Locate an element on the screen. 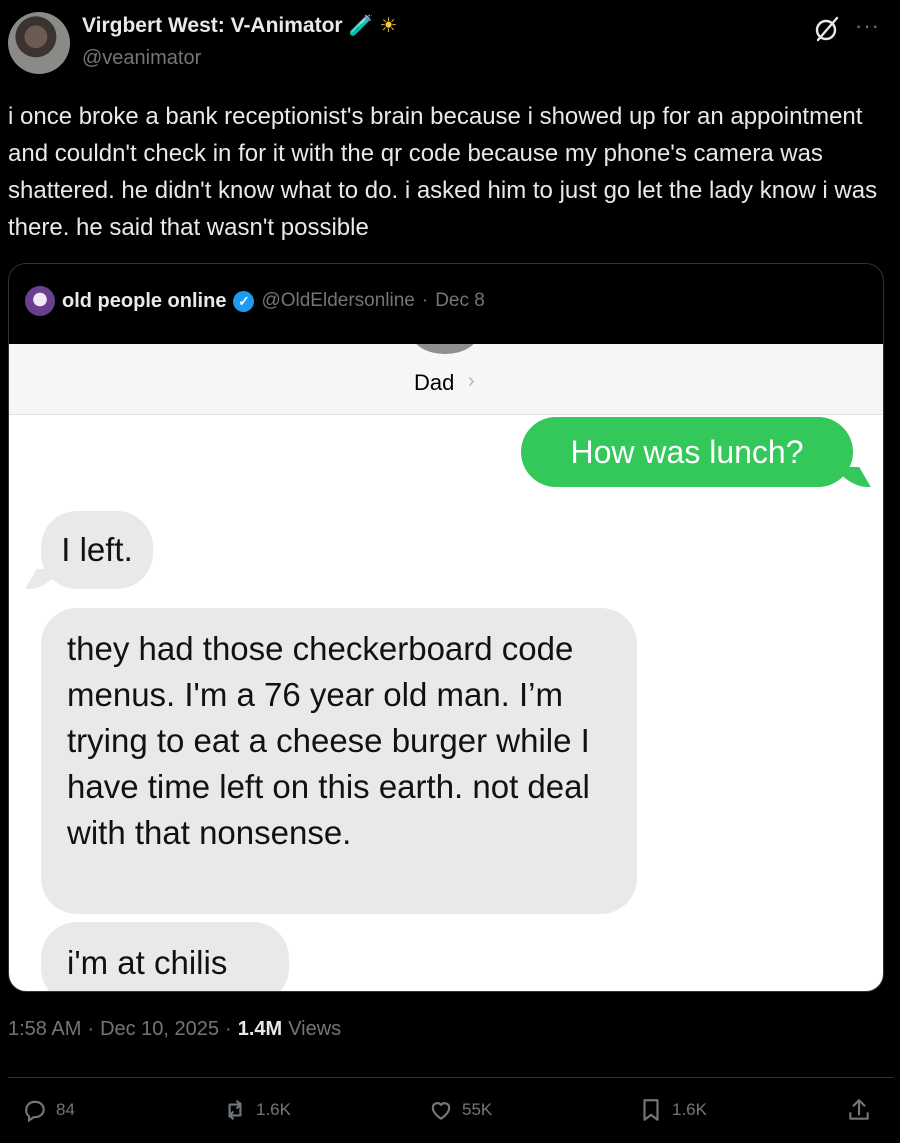 Image resolution: width=900 pixels, height=1143 pixels. sent-message: How was lunch? is located at coordinates (687, 452).